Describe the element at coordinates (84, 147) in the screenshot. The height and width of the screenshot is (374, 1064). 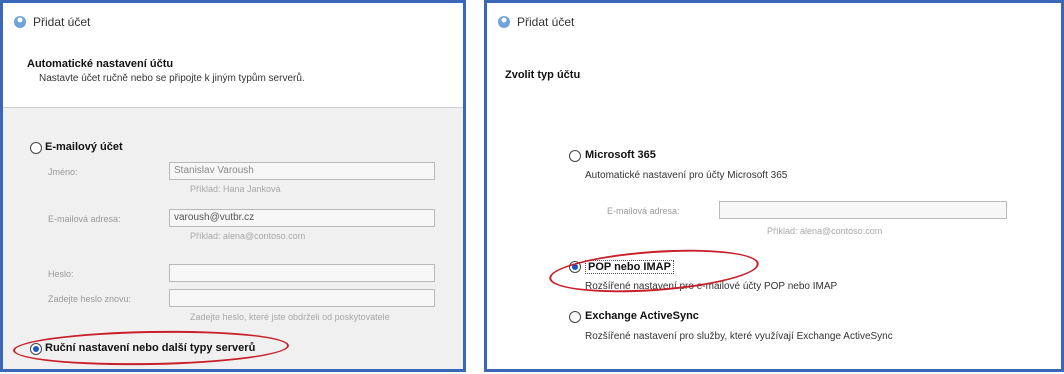
I see `email-account-label: E-mailový účet` at that location.